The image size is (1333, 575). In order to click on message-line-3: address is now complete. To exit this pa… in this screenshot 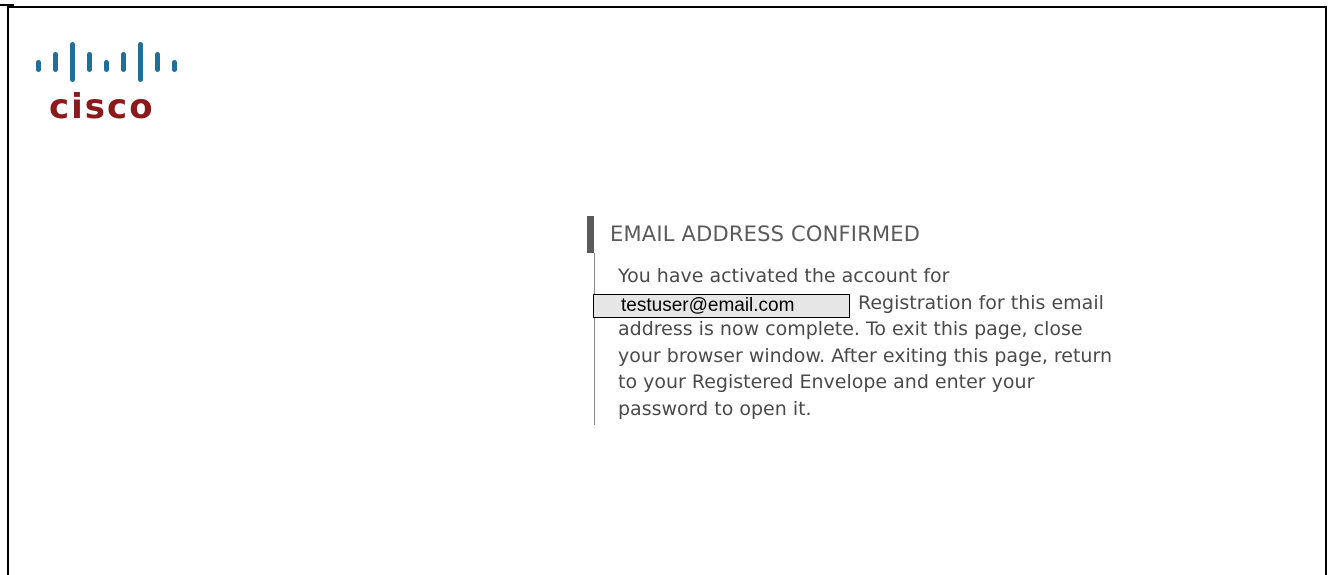, I will do `click(850, 329)`.